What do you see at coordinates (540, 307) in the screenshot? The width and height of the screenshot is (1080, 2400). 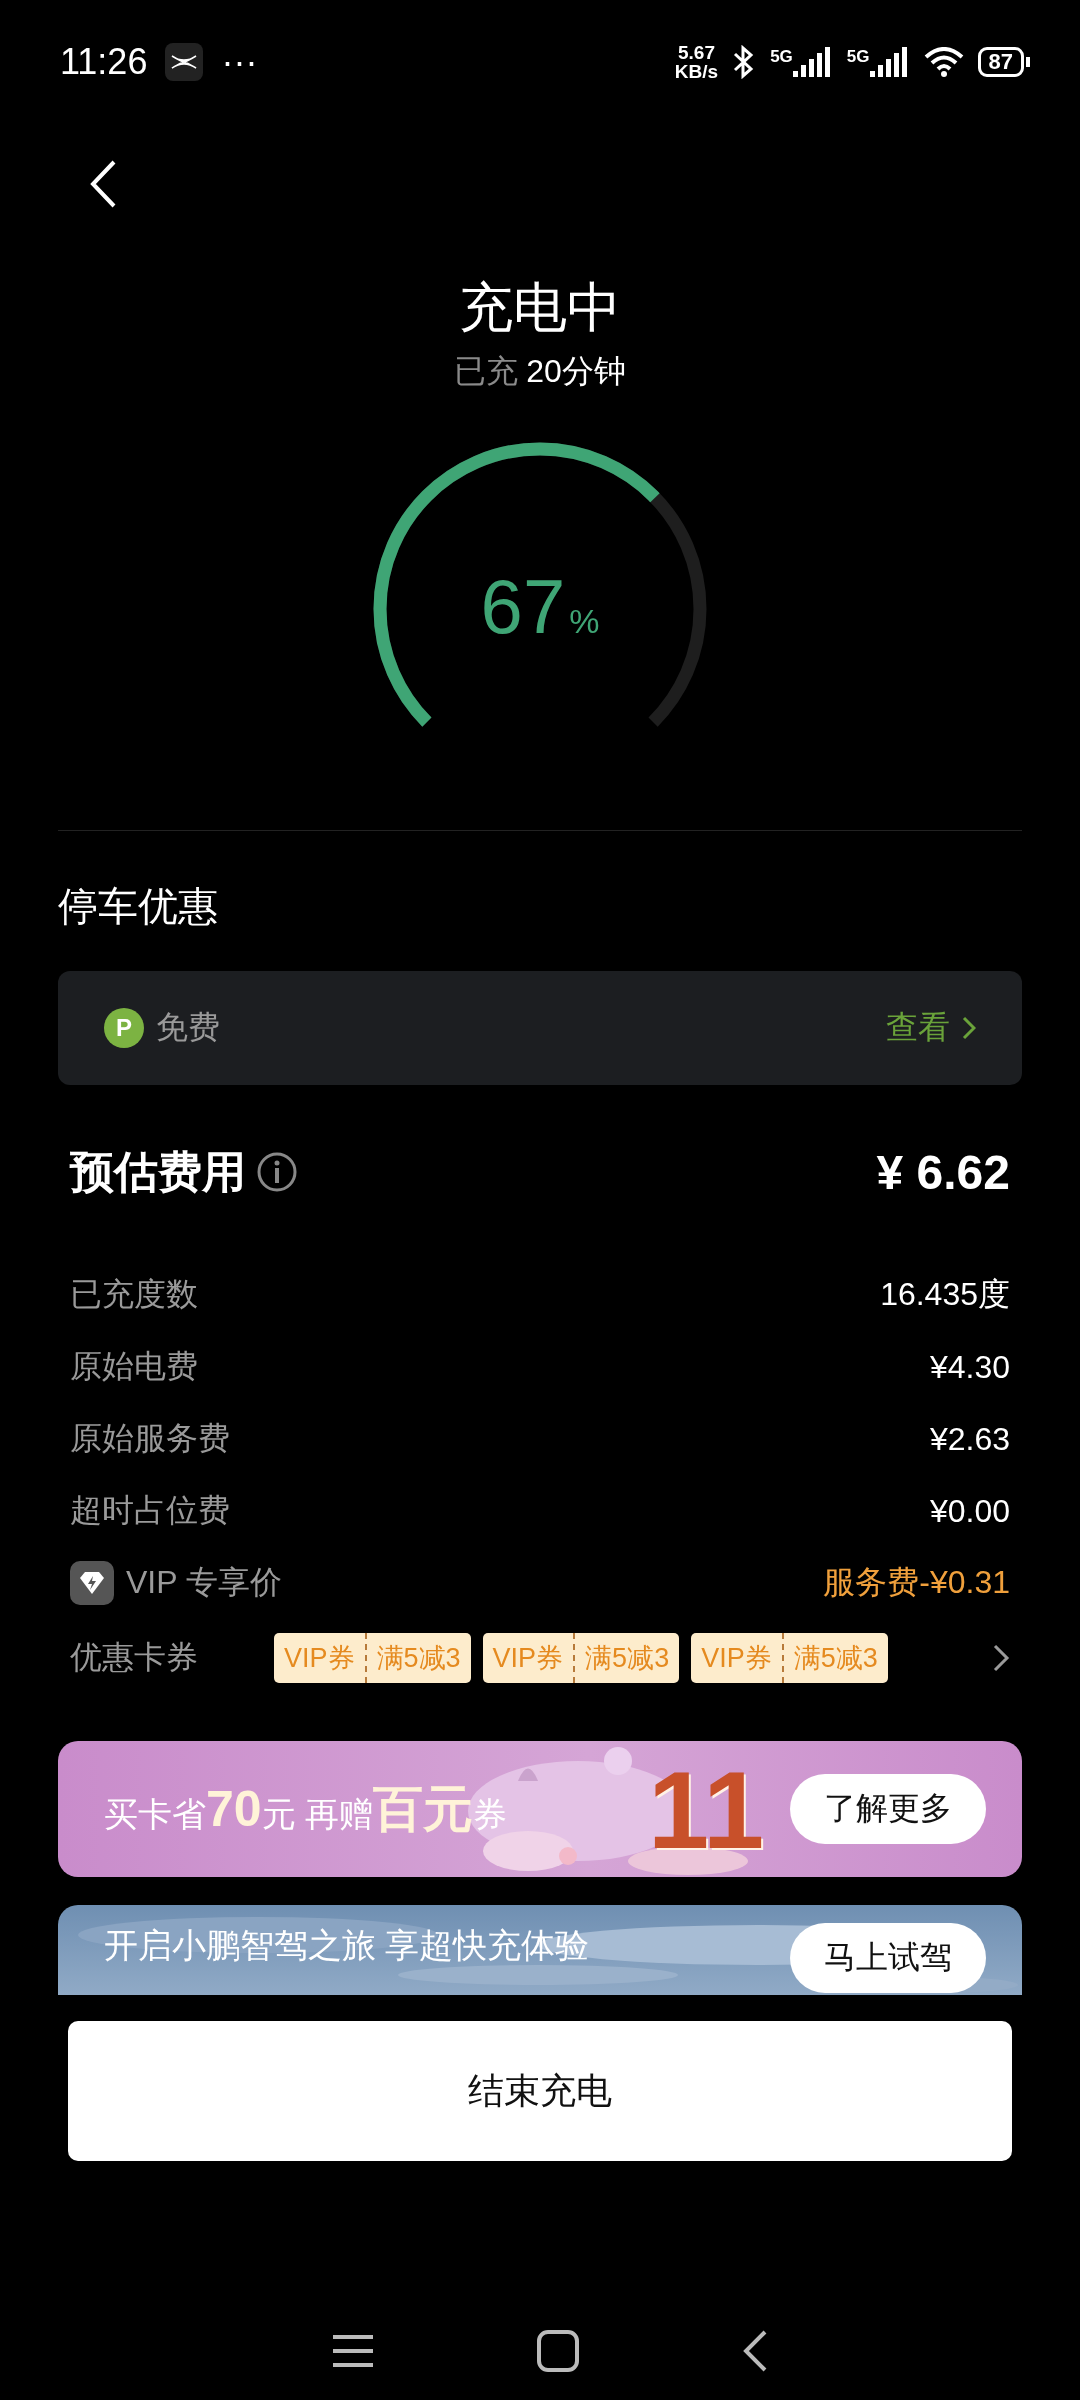 I see `page-title: 充电中` at bounding box center [540, 307].